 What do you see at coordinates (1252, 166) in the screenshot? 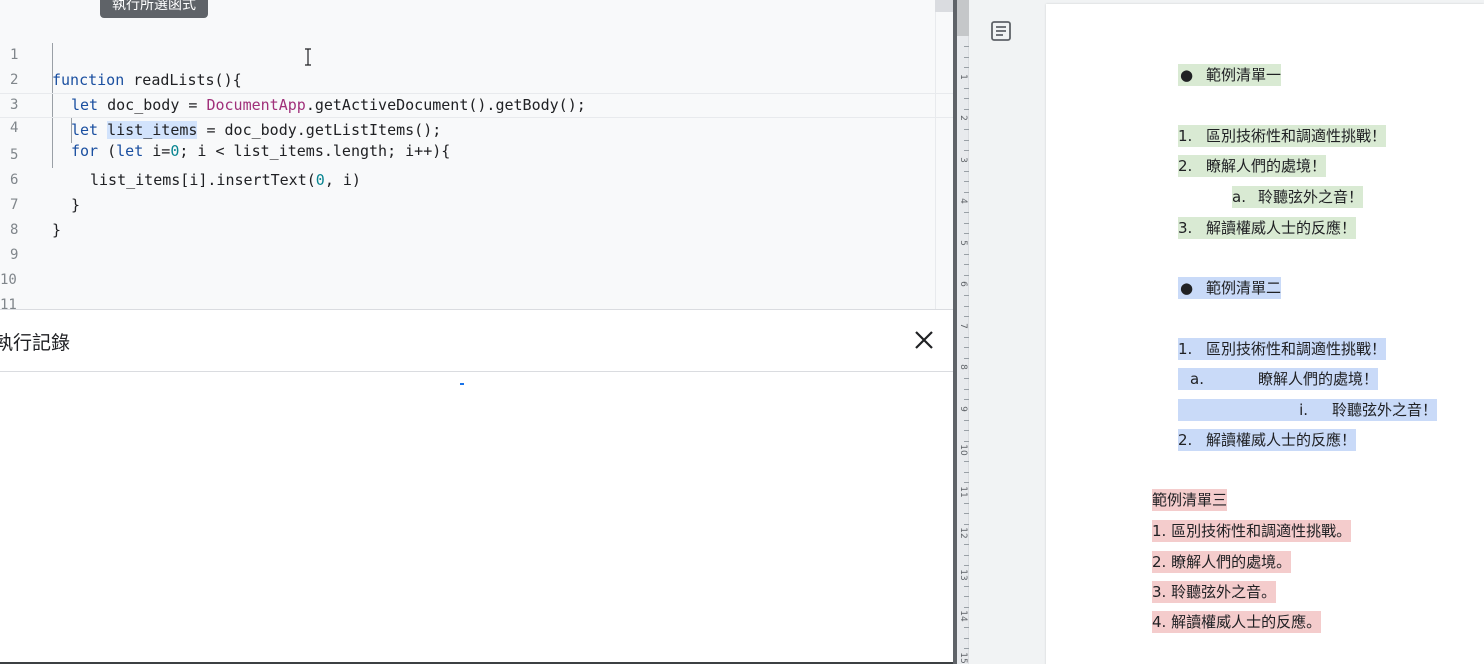
I see `list-item: 2. 瞭解人們的處境！` at bounding box center [1252, 166].